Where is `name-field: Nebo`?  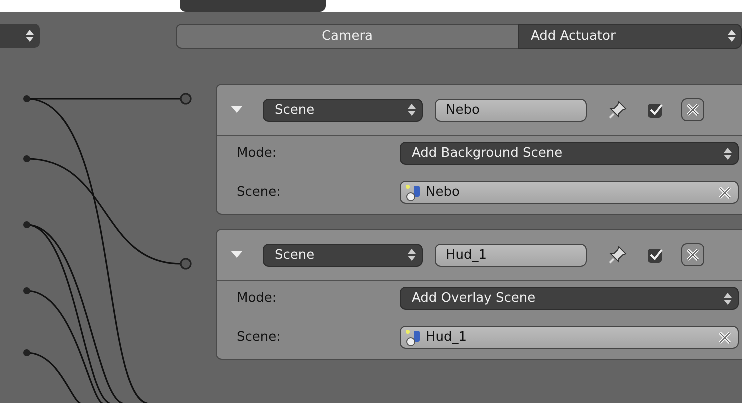
name-field: Nebo is located at coordinates (511, 110).